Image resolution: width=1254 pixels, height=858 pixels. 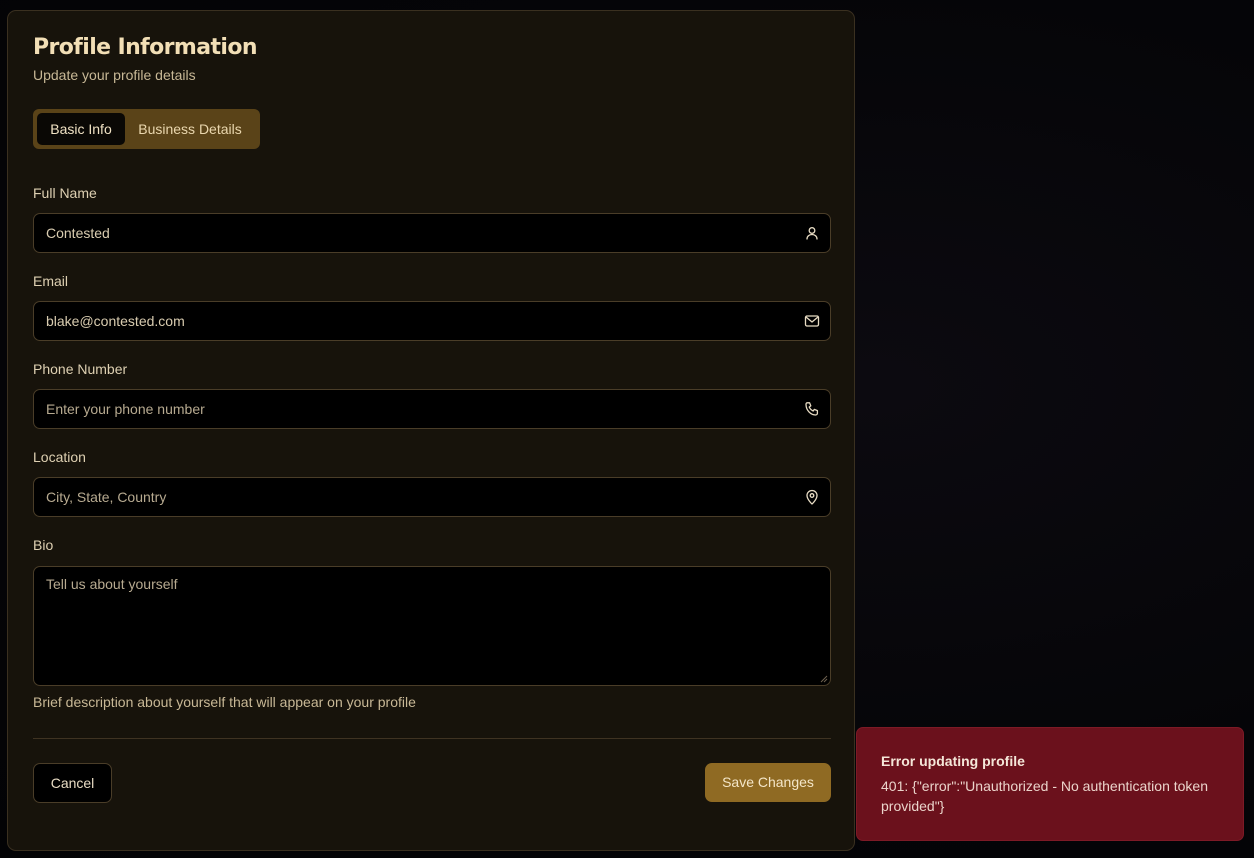 What do you see at coordinates (51, 281) in the screenshot?
I see `email-label: Email` at bounding box center [51, 281].